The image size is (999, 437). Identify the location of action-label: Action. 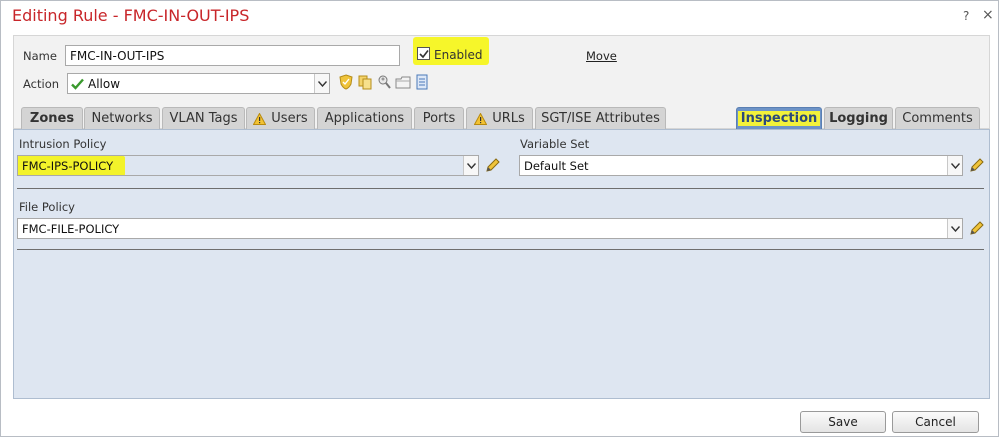
(41, 84).